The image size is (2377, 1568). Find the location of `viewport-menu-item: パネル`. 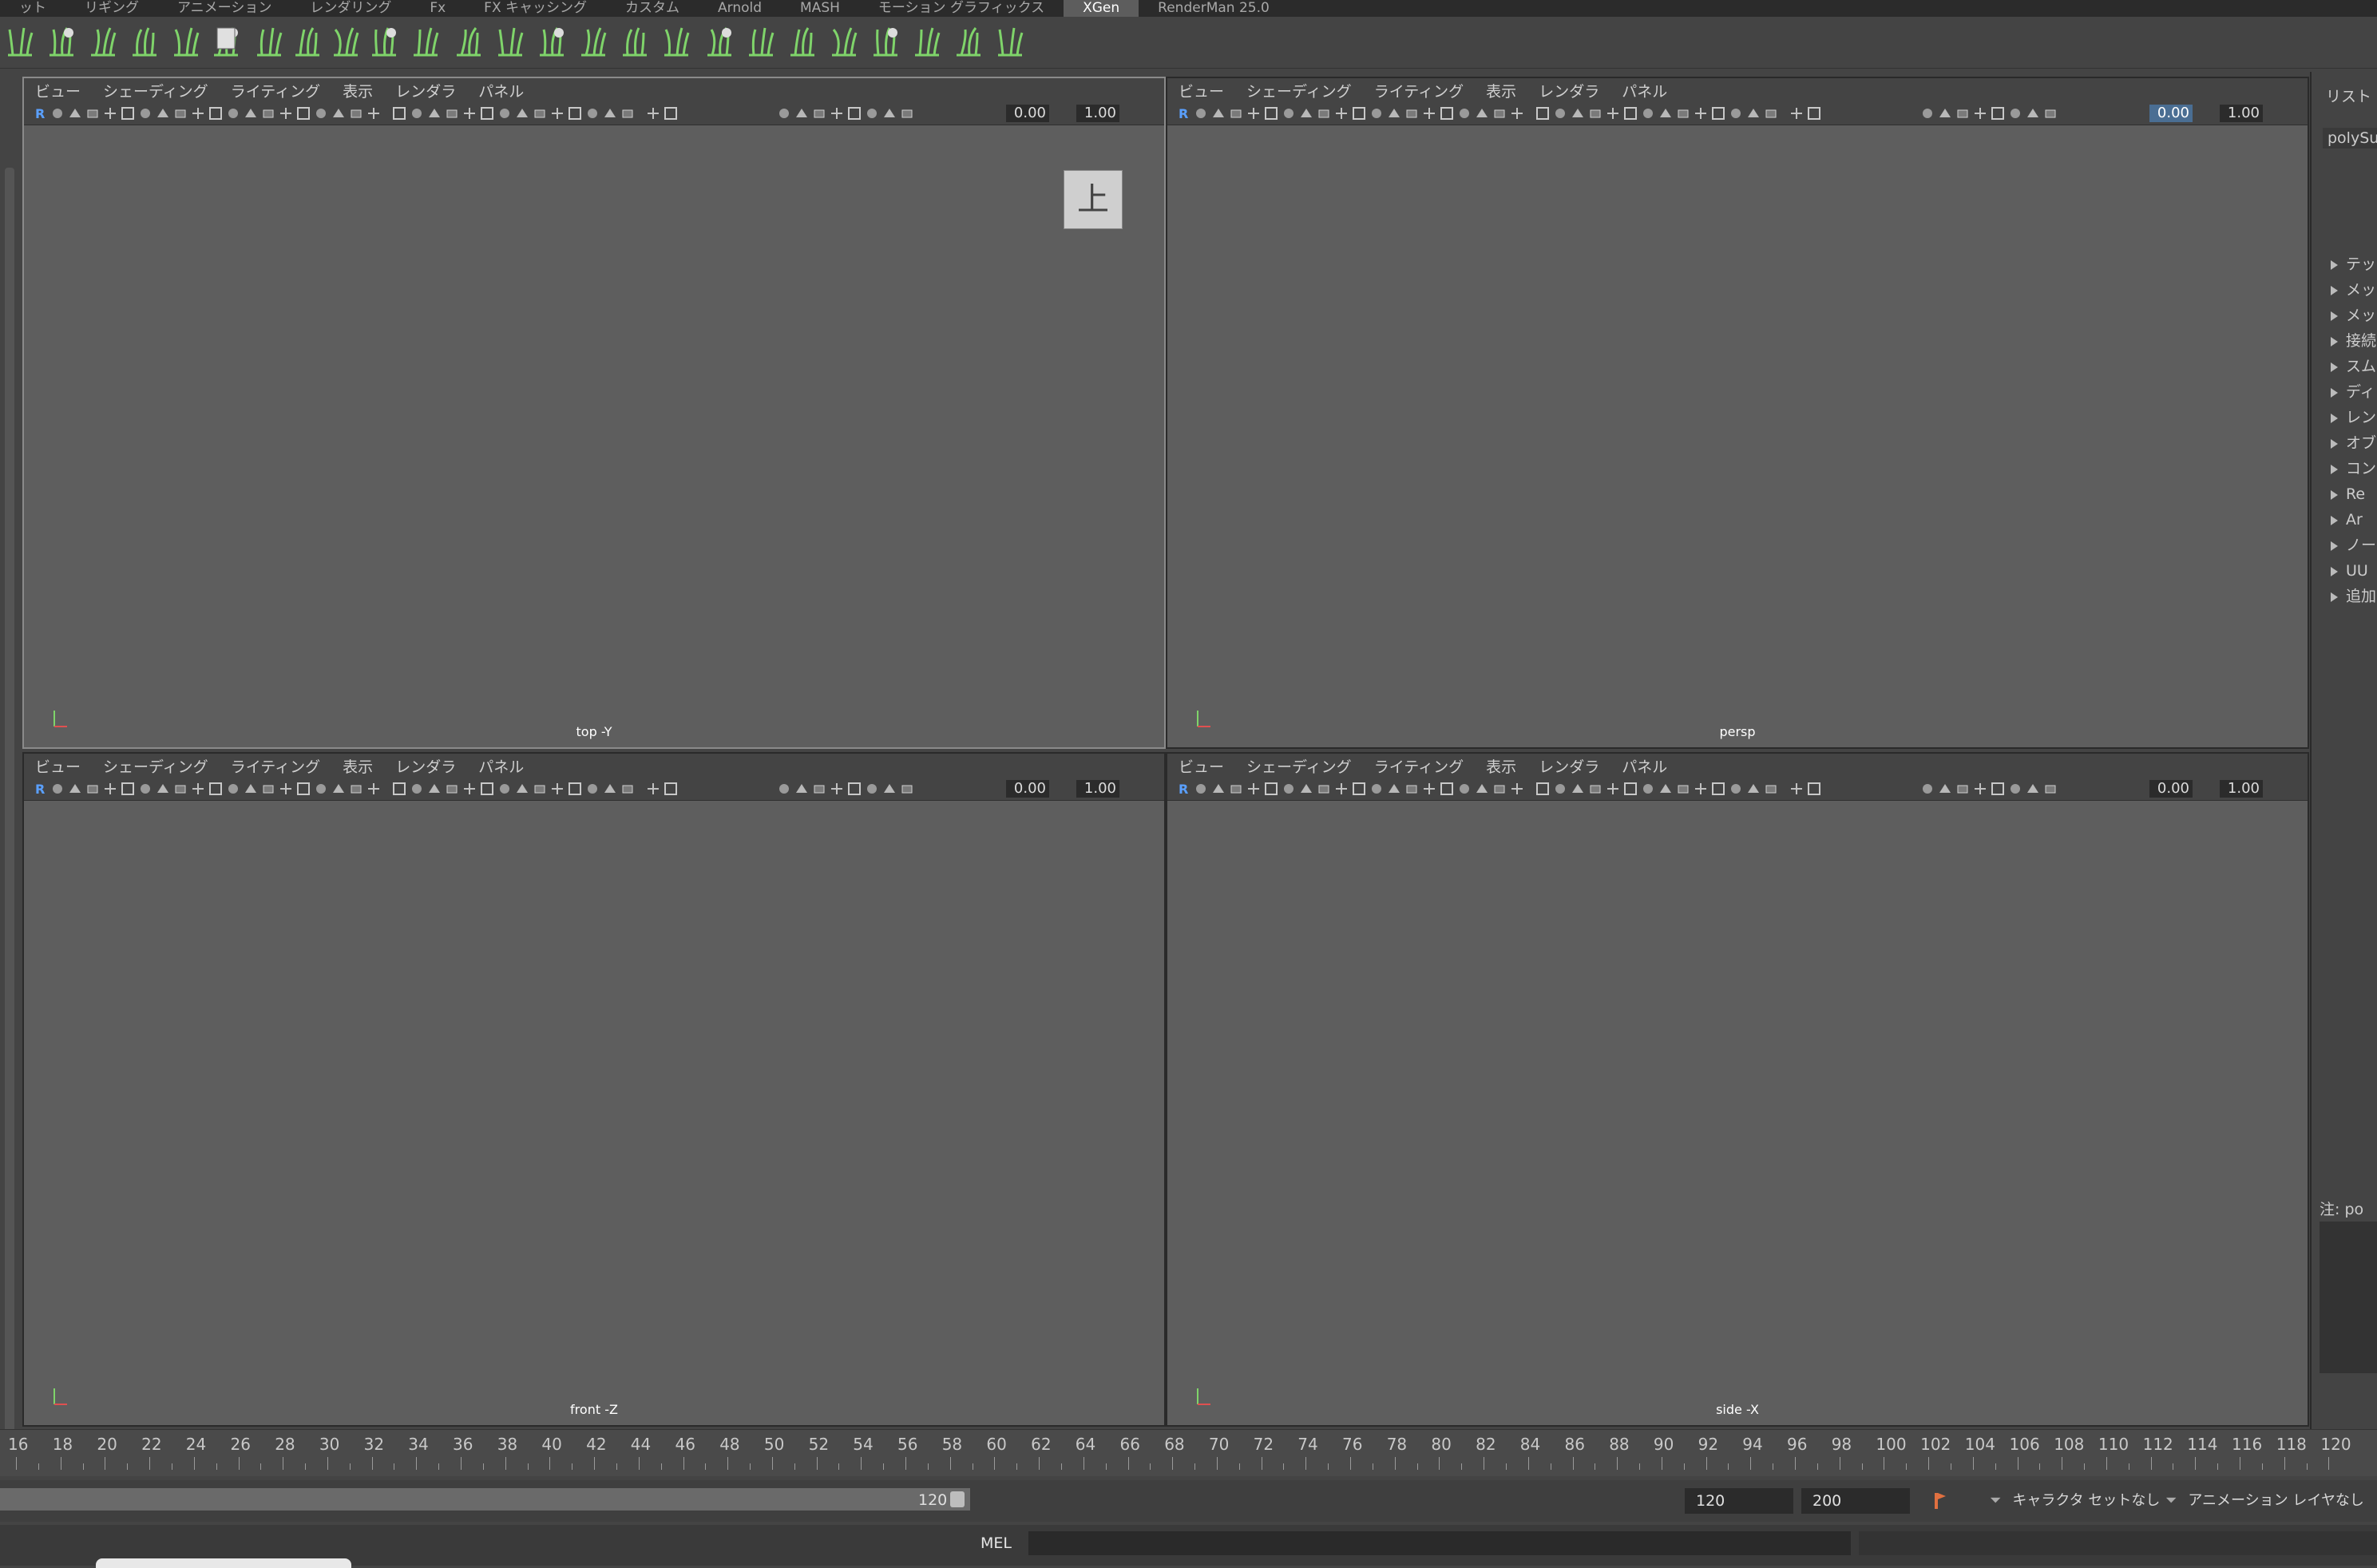

viewport-menu-item: パネル is located at coordinates (501, 90).